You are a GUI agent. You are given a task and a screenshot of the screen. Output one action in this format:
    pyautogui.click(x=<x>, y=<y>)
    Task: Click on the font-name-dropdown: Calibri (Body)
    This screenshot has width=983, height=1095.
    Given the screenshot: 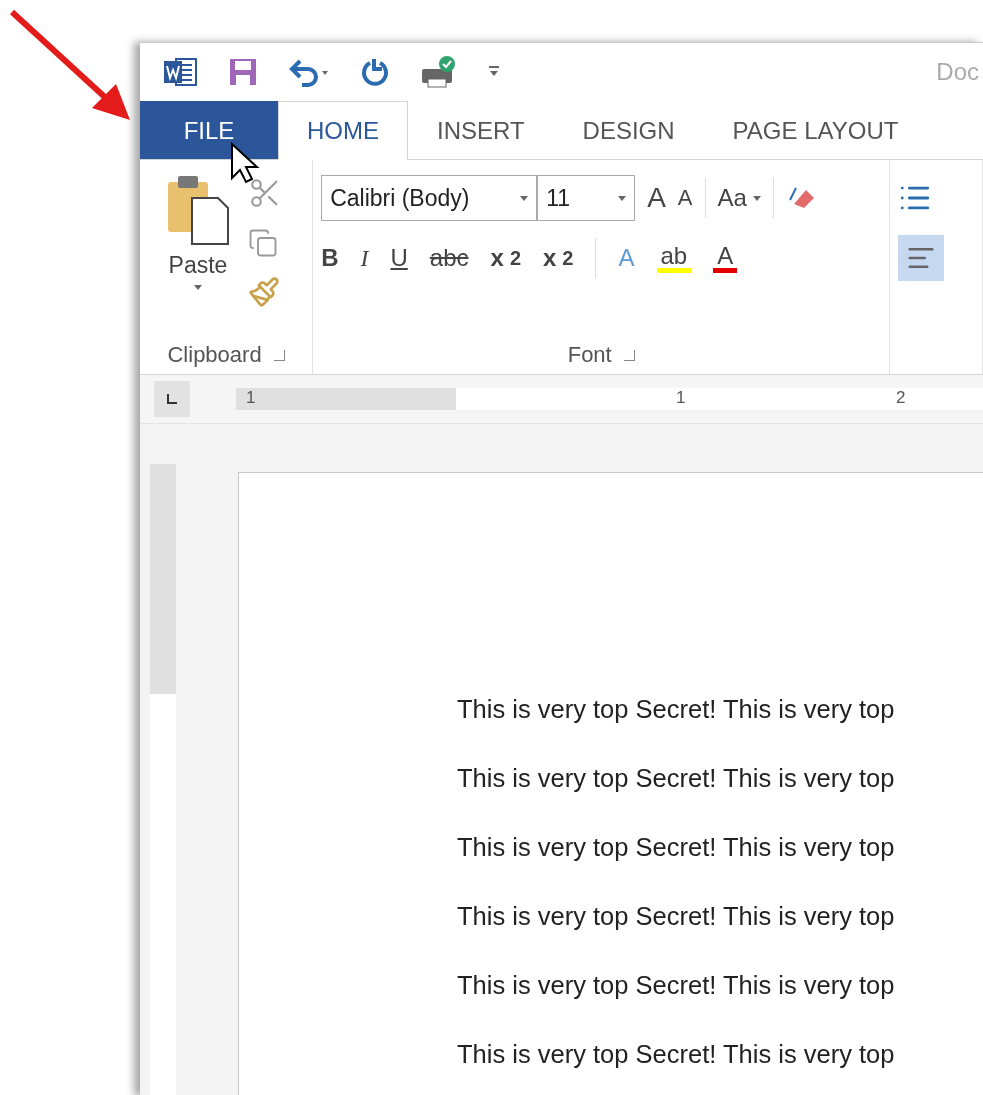 What is the action you would take?
    pyautogui.click(x=429, y=198)
    